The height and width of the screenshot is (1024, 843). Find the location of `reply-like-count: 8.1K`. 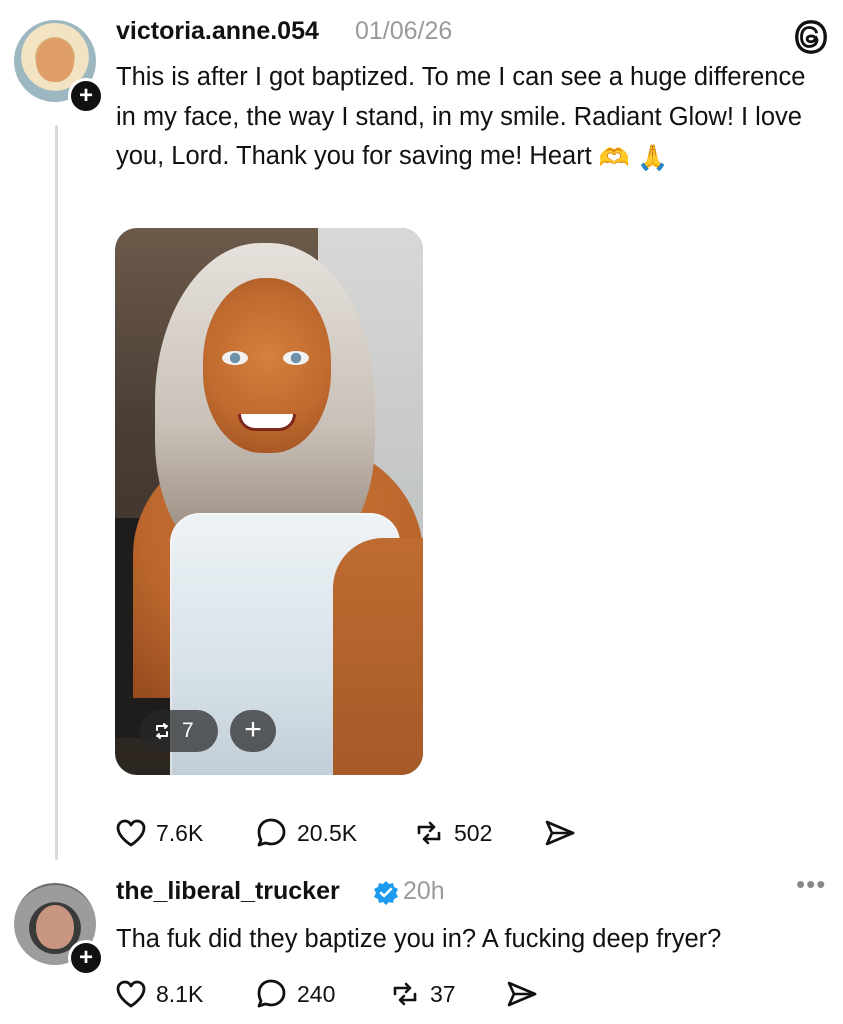

reply-like-count: 8.1K is located at coordinates (180, 994).